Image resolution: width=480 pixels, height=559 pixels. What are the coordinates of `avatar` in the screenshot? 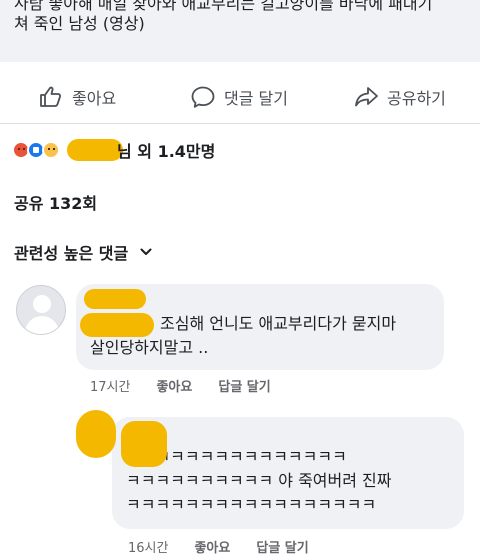 It's located at (41, 310).